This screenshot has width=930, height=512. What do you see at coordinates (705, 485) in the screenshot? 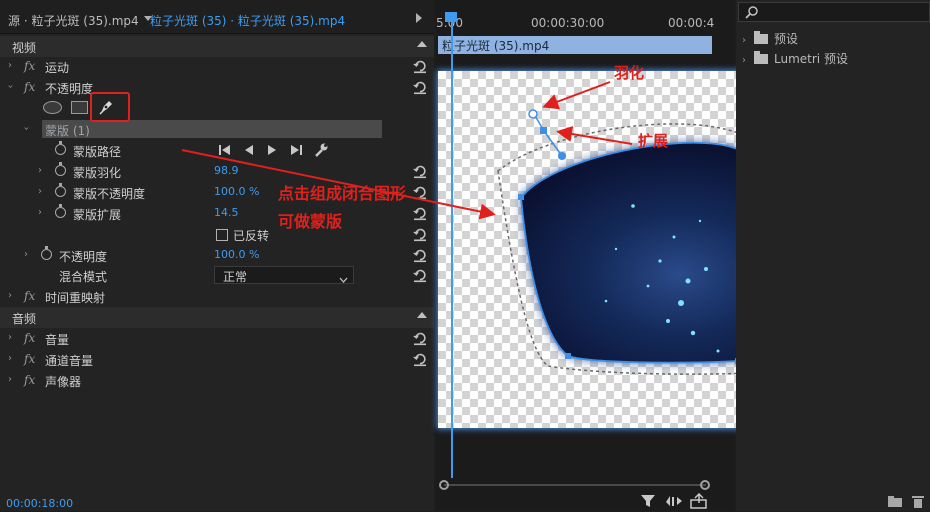
I see `scrollbar-handle-right` at bounding box center [705, 485].